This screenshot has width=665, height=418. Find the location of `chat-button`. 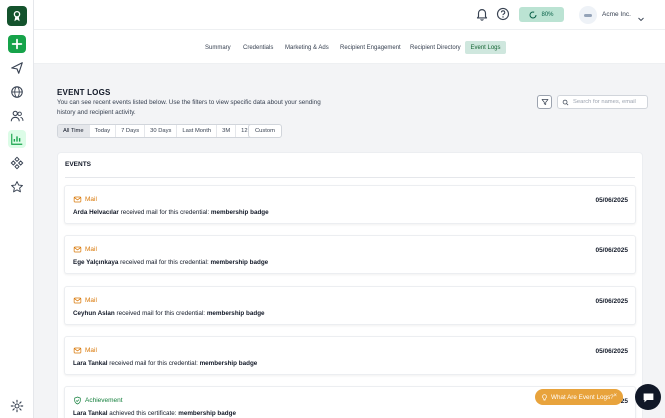

chat-button is located at coordinates (648, 397).